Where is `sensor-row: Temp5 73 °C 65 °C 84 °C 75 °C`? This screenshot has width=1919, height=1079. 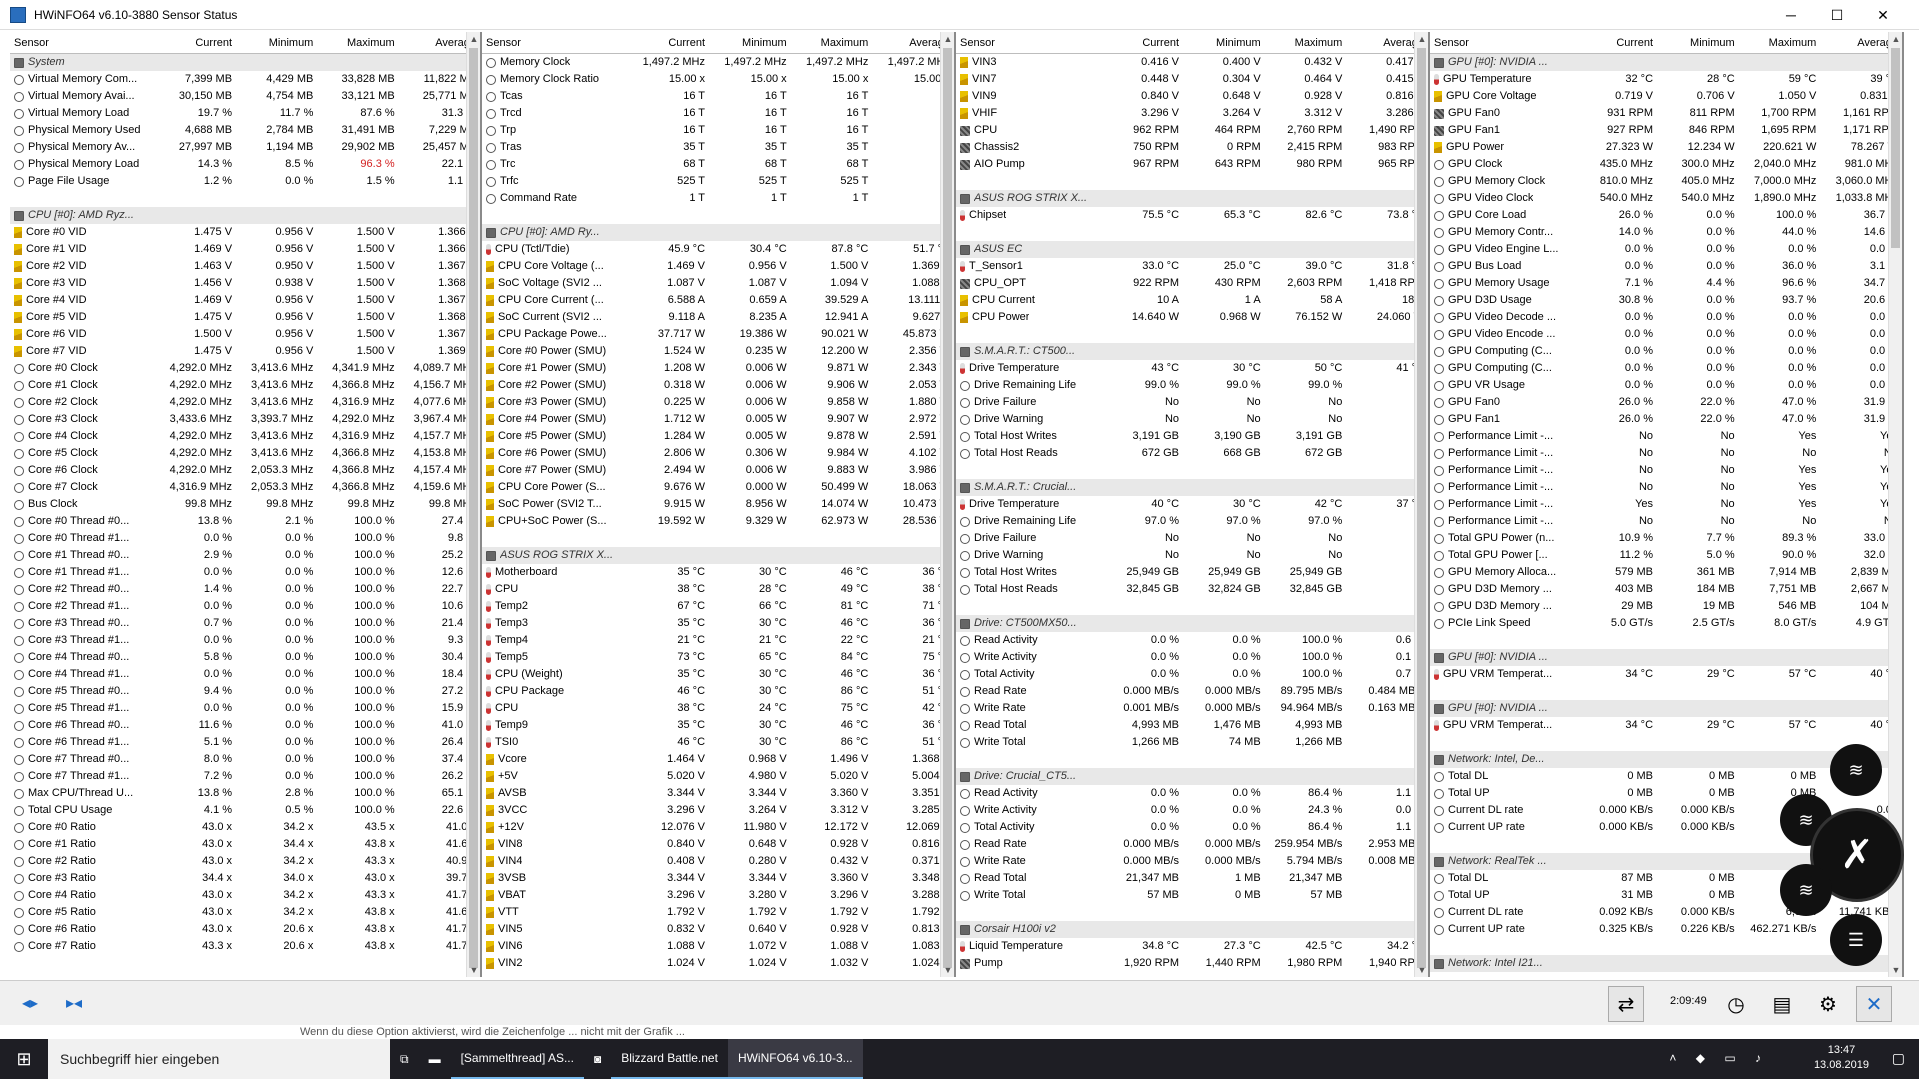 sensor-row: Temp5 73 °C 65 °C 84 °C 75 °C is located at coordinates (718, 657).